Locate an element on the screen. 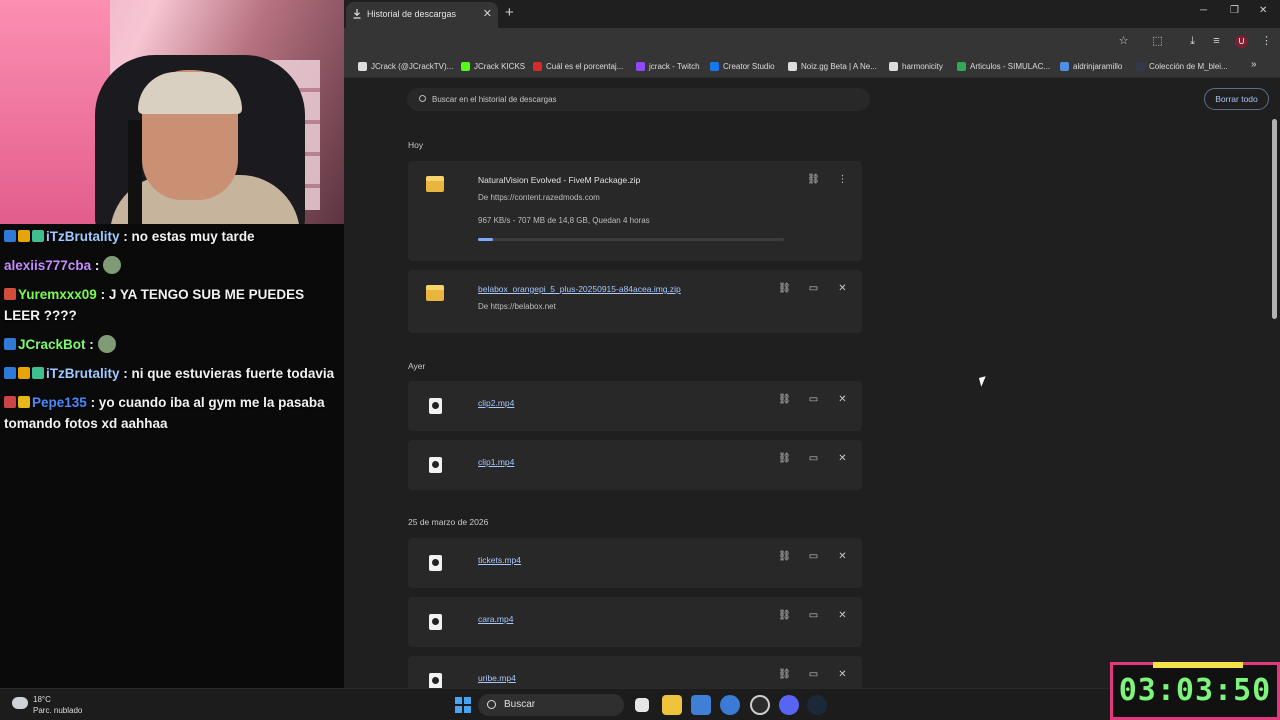 The image size is (1280, 720). chat-username: Yuremxxx09 is located at coordinates (57, 294).